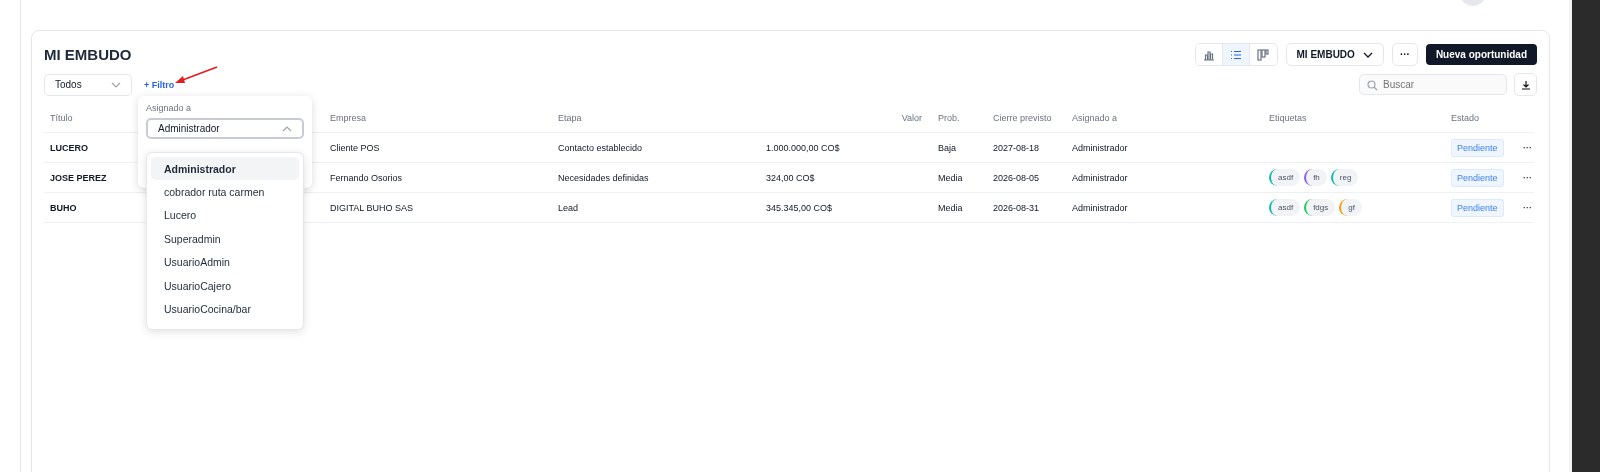 This screenshot has width=1600, height=472. I want to click on column-header: Cierre previsto, so click(1022, 117).